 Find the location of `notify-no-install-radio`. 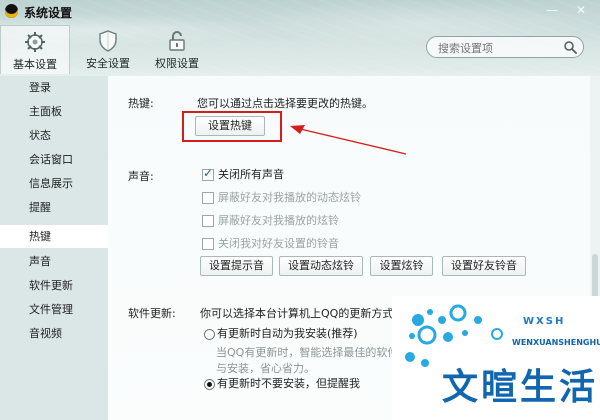

notify-no-install-radio is located at coordinates (209, 384).